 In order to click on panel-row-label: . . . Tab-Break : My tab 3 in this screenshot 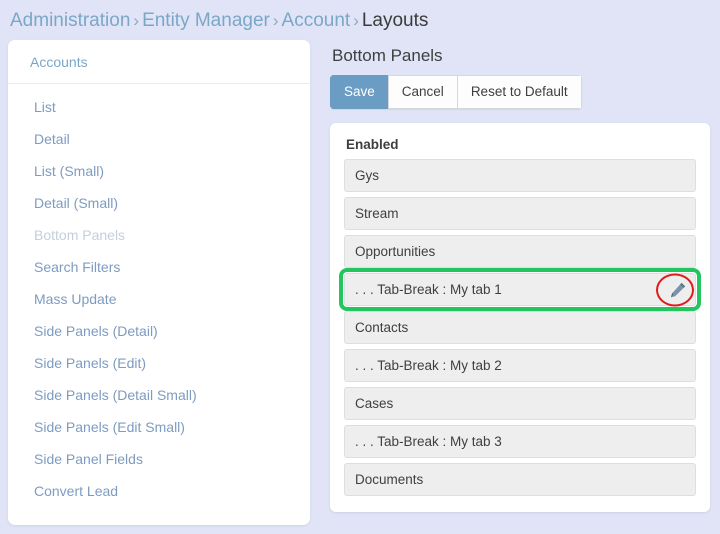, I will do `click(428, 441)`.